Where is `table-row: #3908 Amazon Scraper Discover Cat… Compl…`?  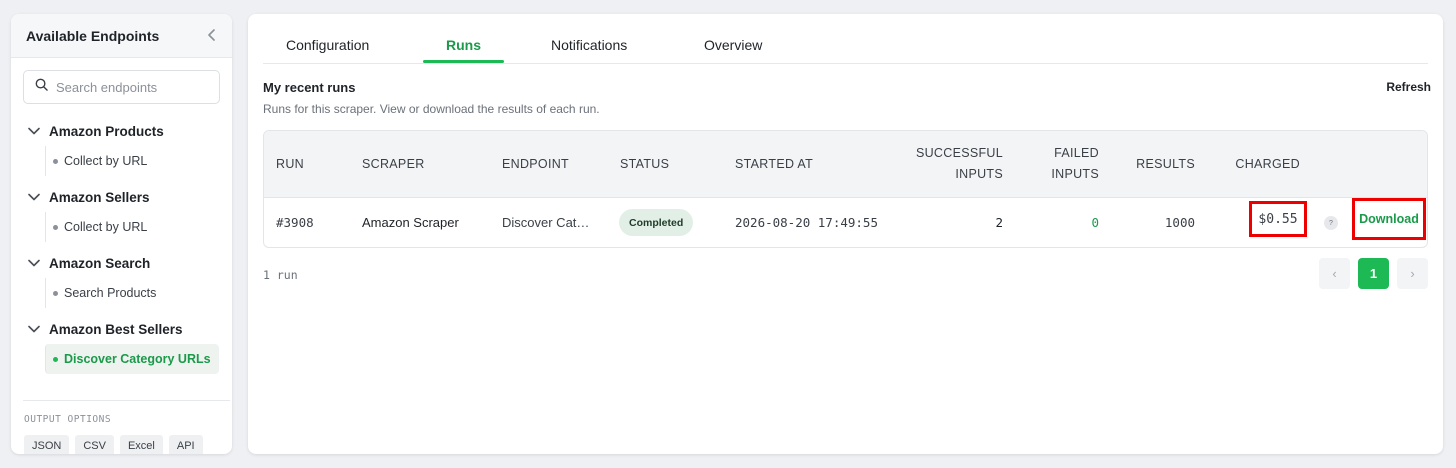 table-row: #3908 Amazon Scraper Discover Cat… Compl… is located at coordinates (845, 222).